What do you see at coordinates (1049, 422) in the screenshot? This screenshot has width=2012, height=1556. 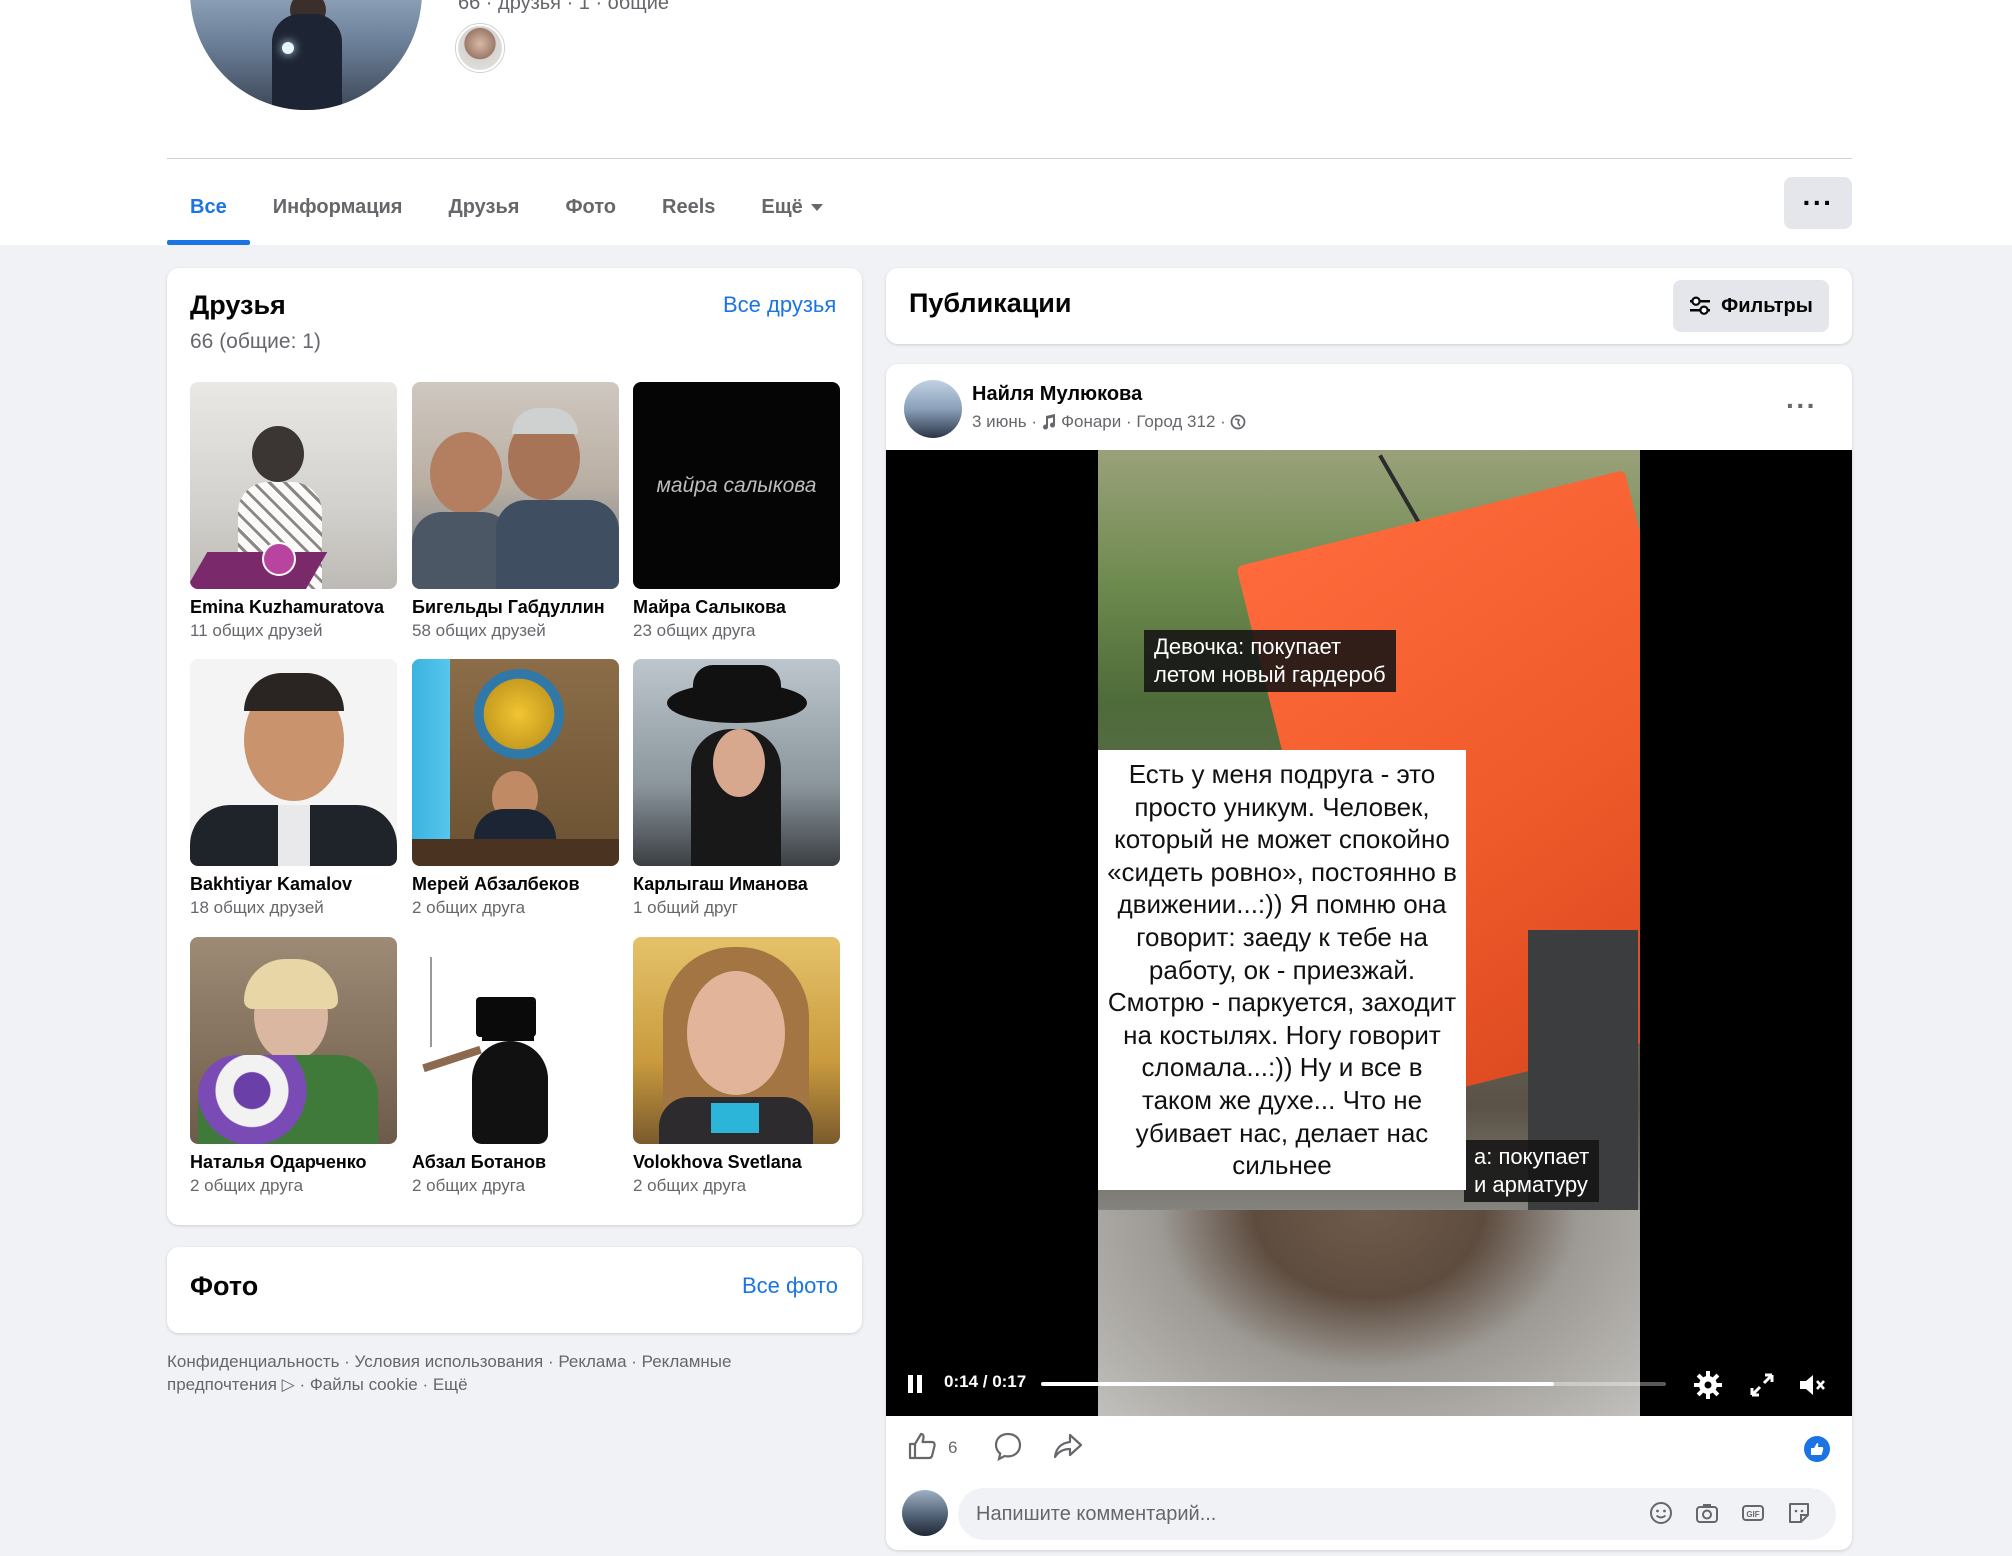 I see `music-note-icon` at bounding box center [1049, 422].